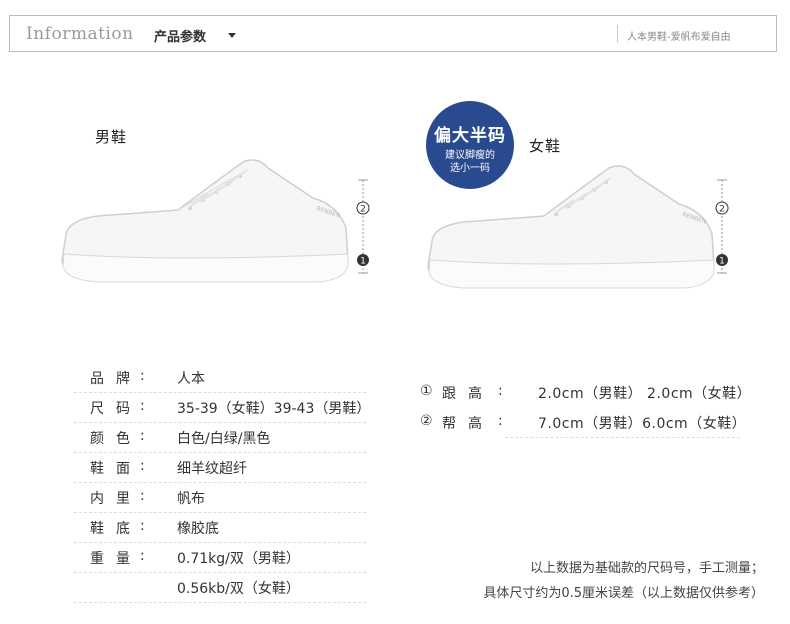 Image resolution: width=790 pixels, height=624 pixels. I want to click on spec-row-size: 尺码 : 35-39（女鞋）39-43（男鞋）, so click(222, 407).